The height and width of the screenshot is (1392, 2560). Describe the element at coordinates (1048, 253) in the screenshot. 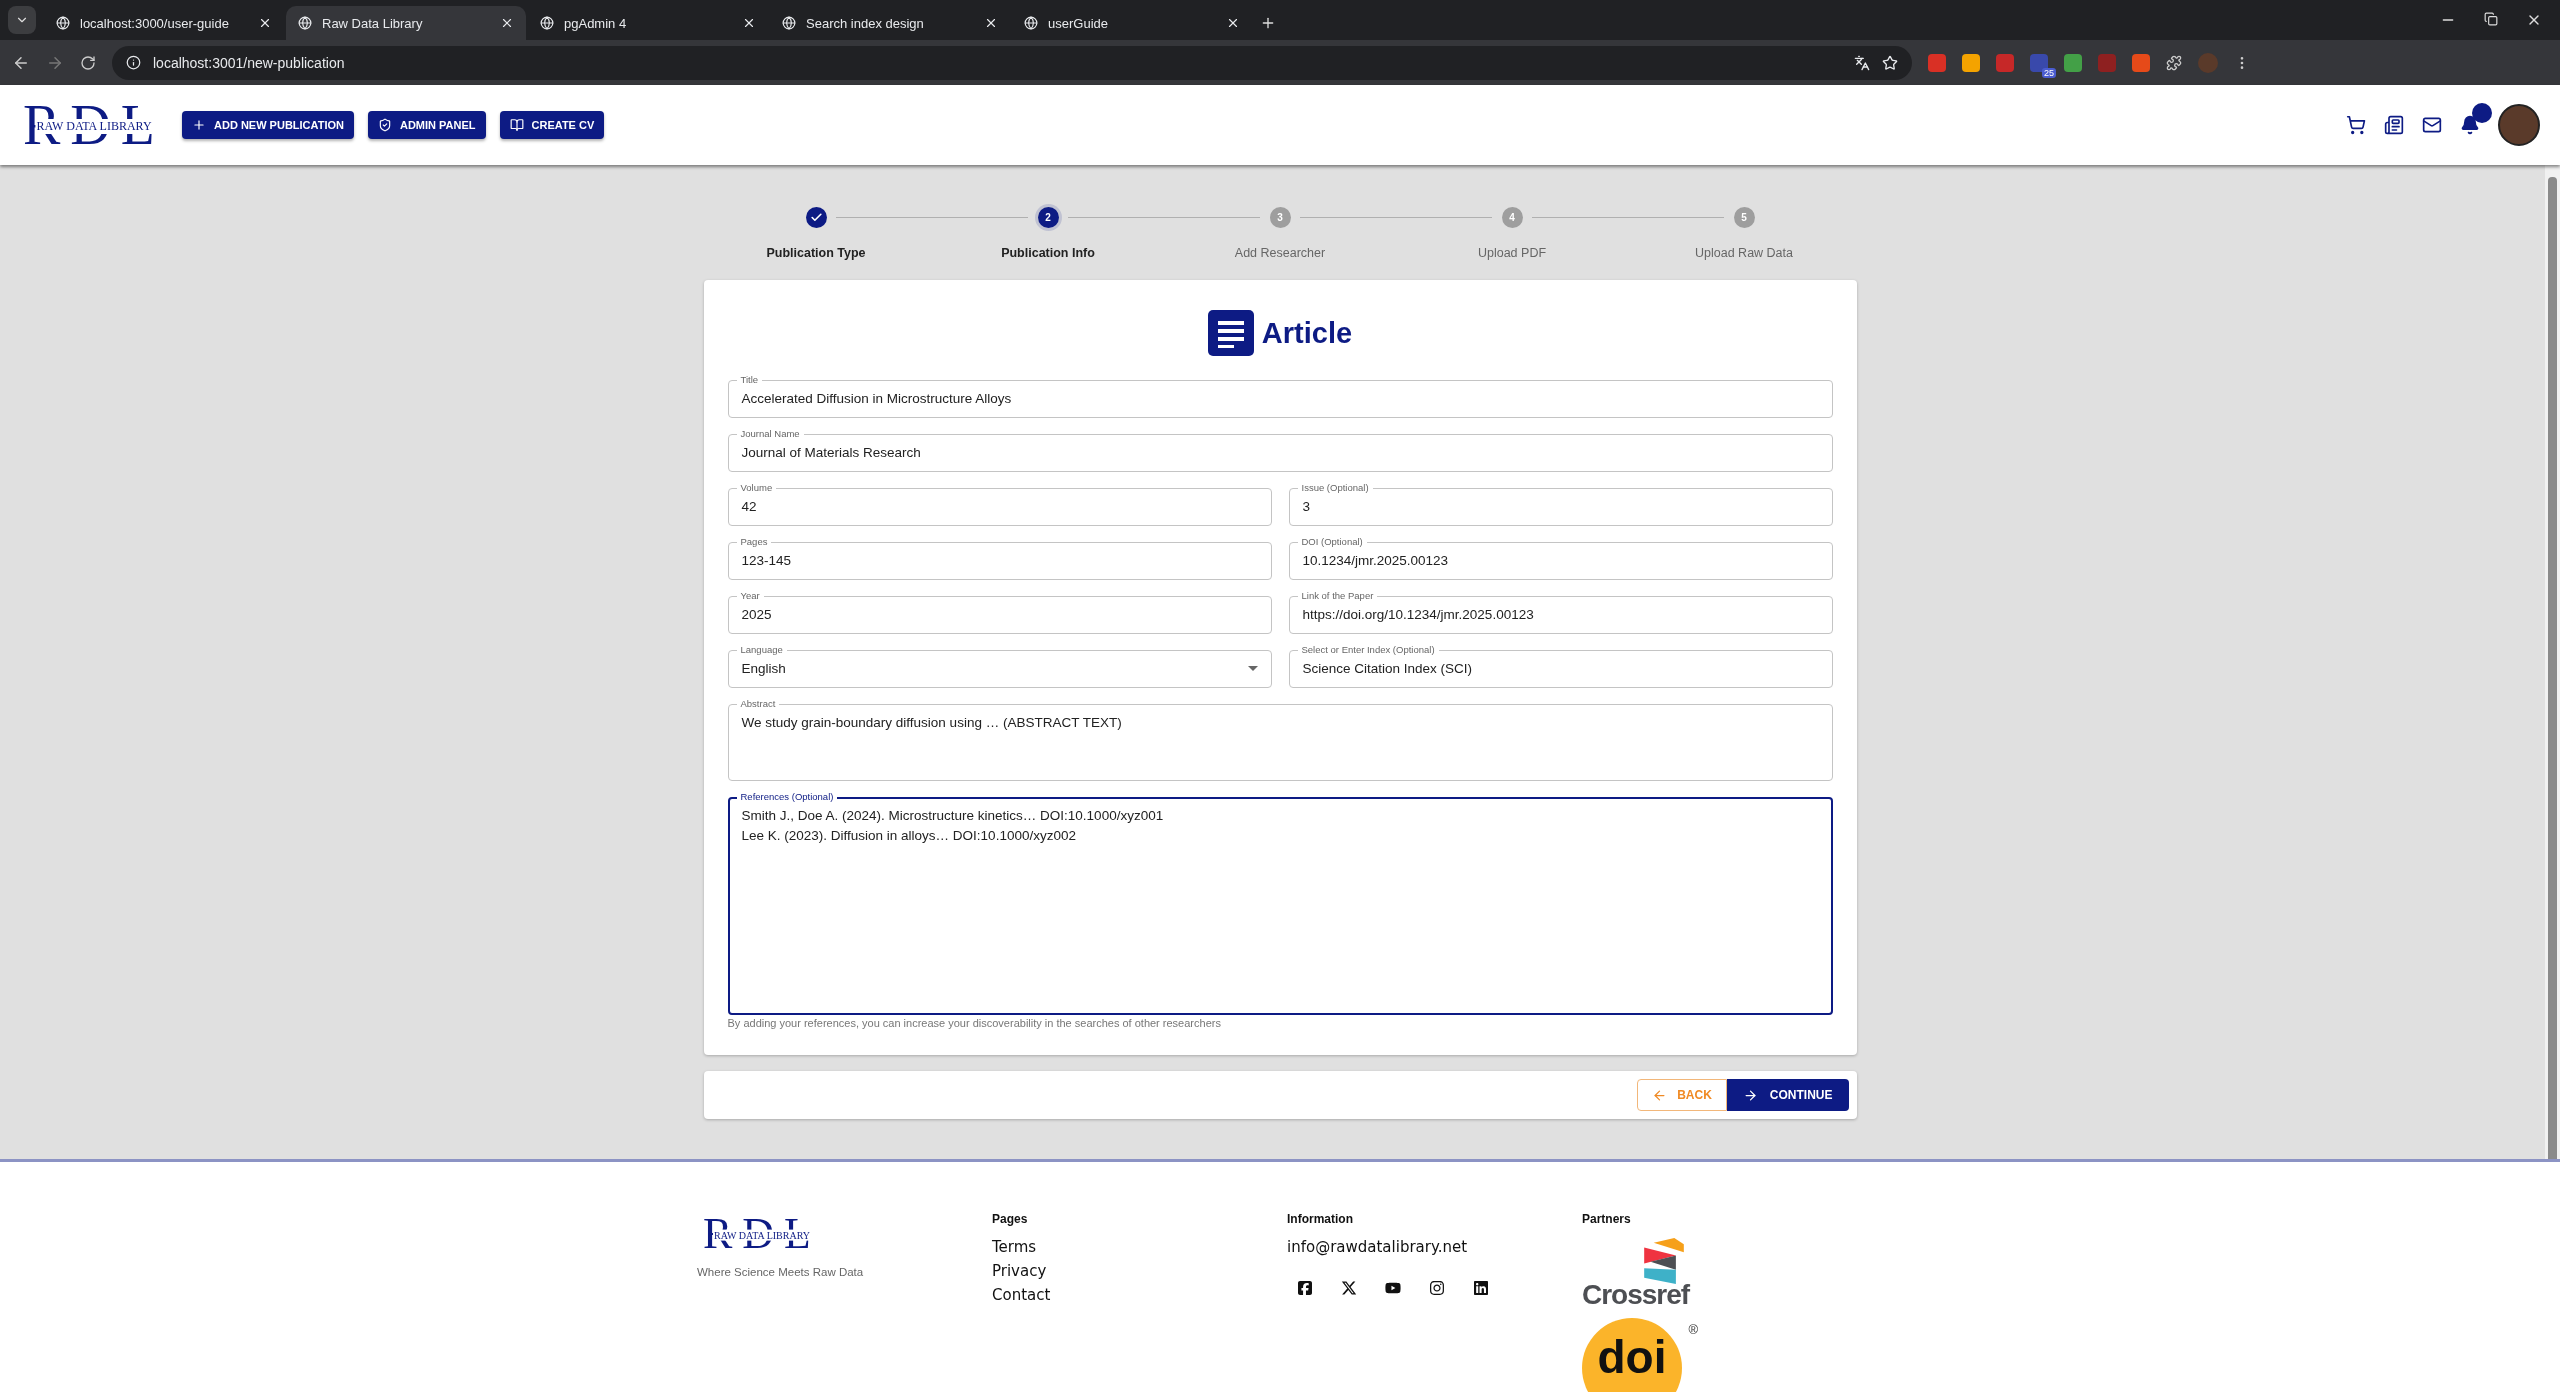

I see `step-label: Publication Info` at that location.